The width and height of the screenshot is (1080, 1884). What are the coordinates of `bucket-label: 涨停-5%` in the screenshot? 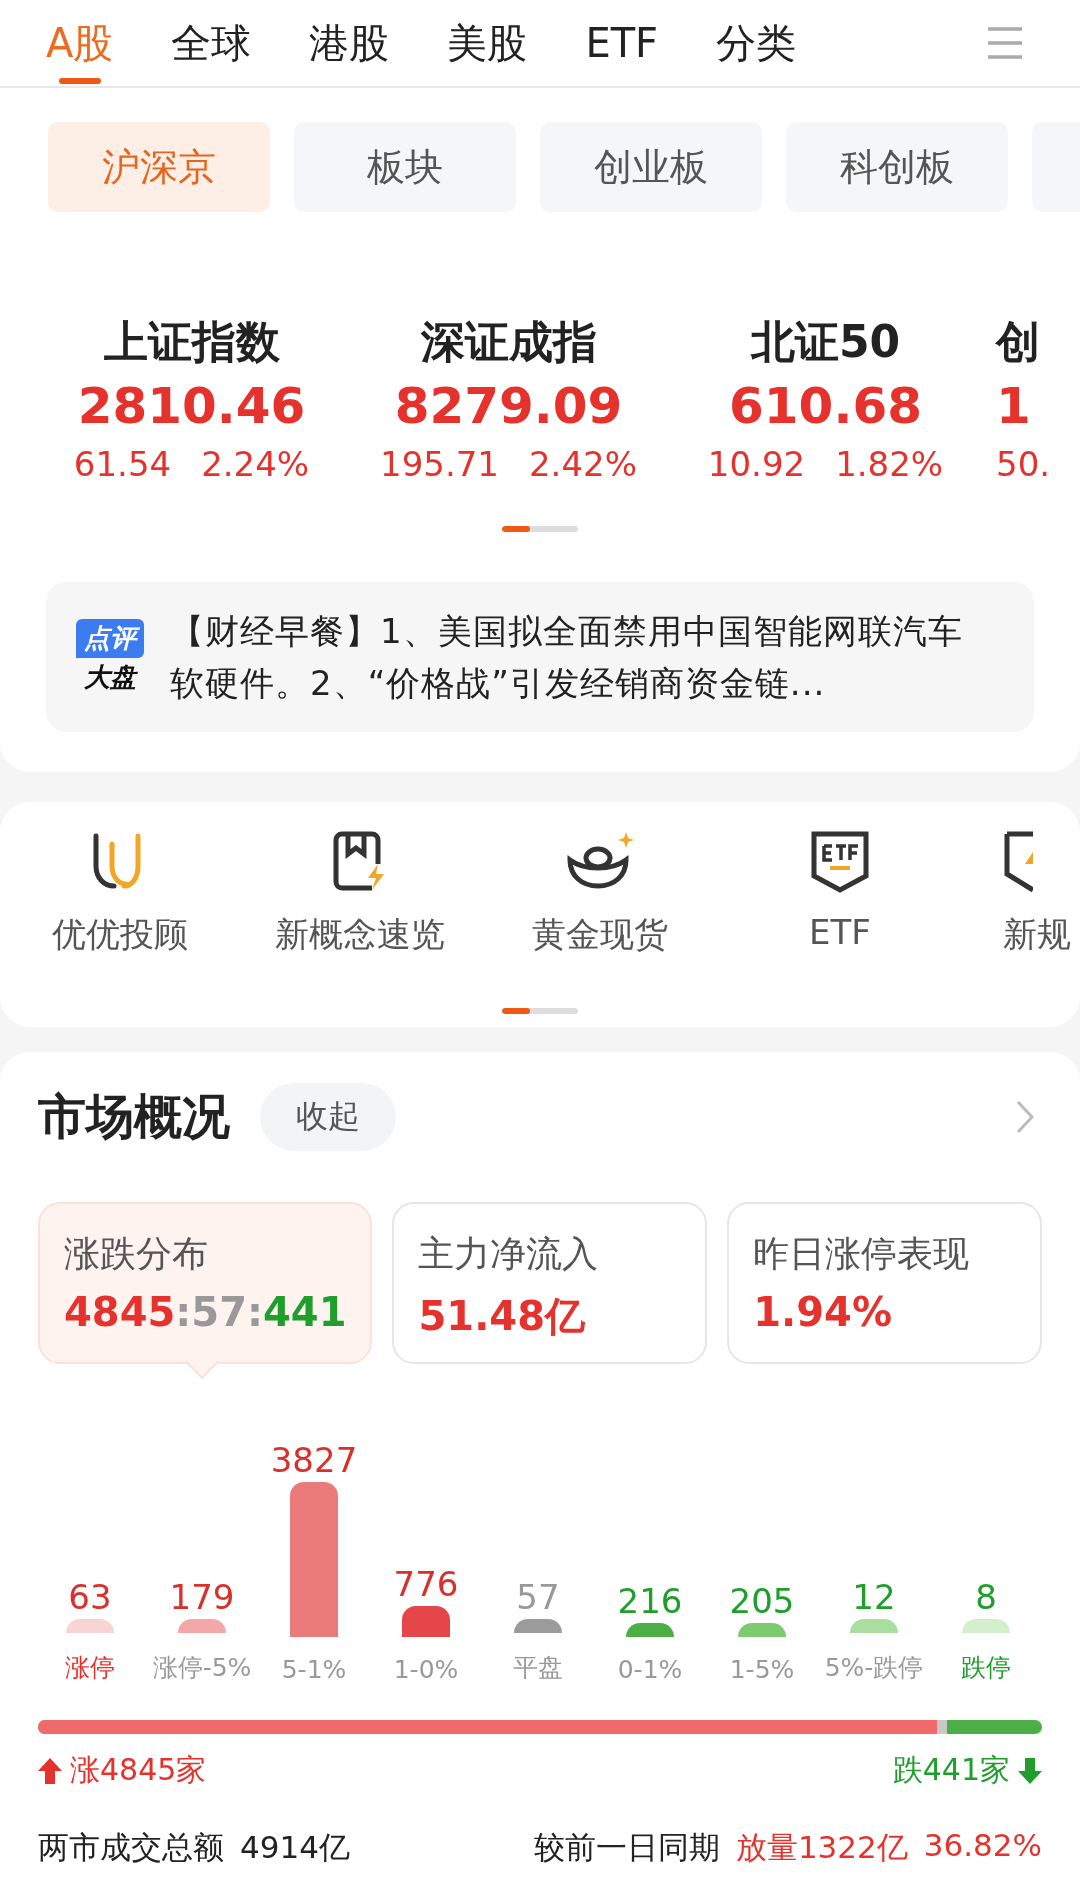 It's located at (202, 1668).